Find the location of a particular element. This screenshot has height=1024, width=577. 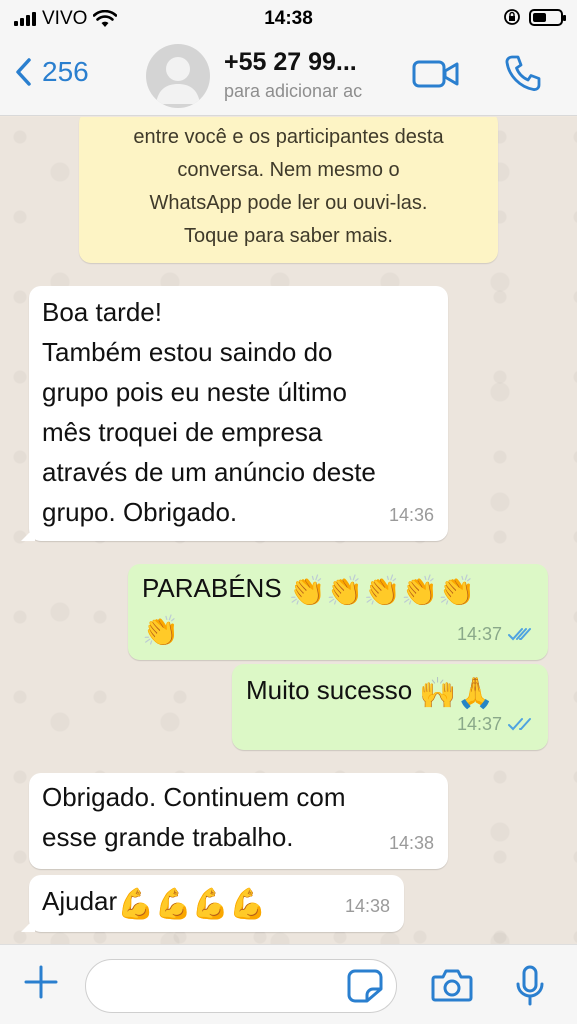

battery-level is located at coordinates (539, 17).